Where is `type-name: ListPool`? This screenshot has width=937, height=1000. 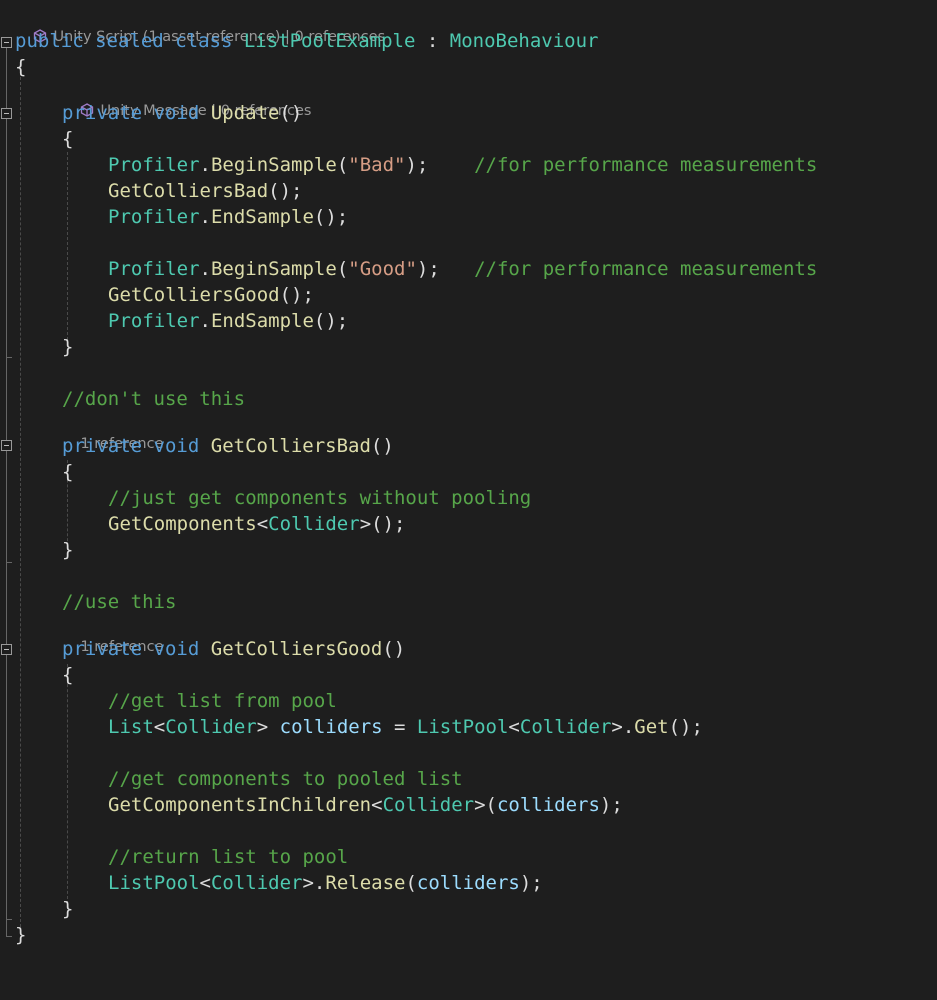 type-name: ListPool is located at coordinates (154, 883).